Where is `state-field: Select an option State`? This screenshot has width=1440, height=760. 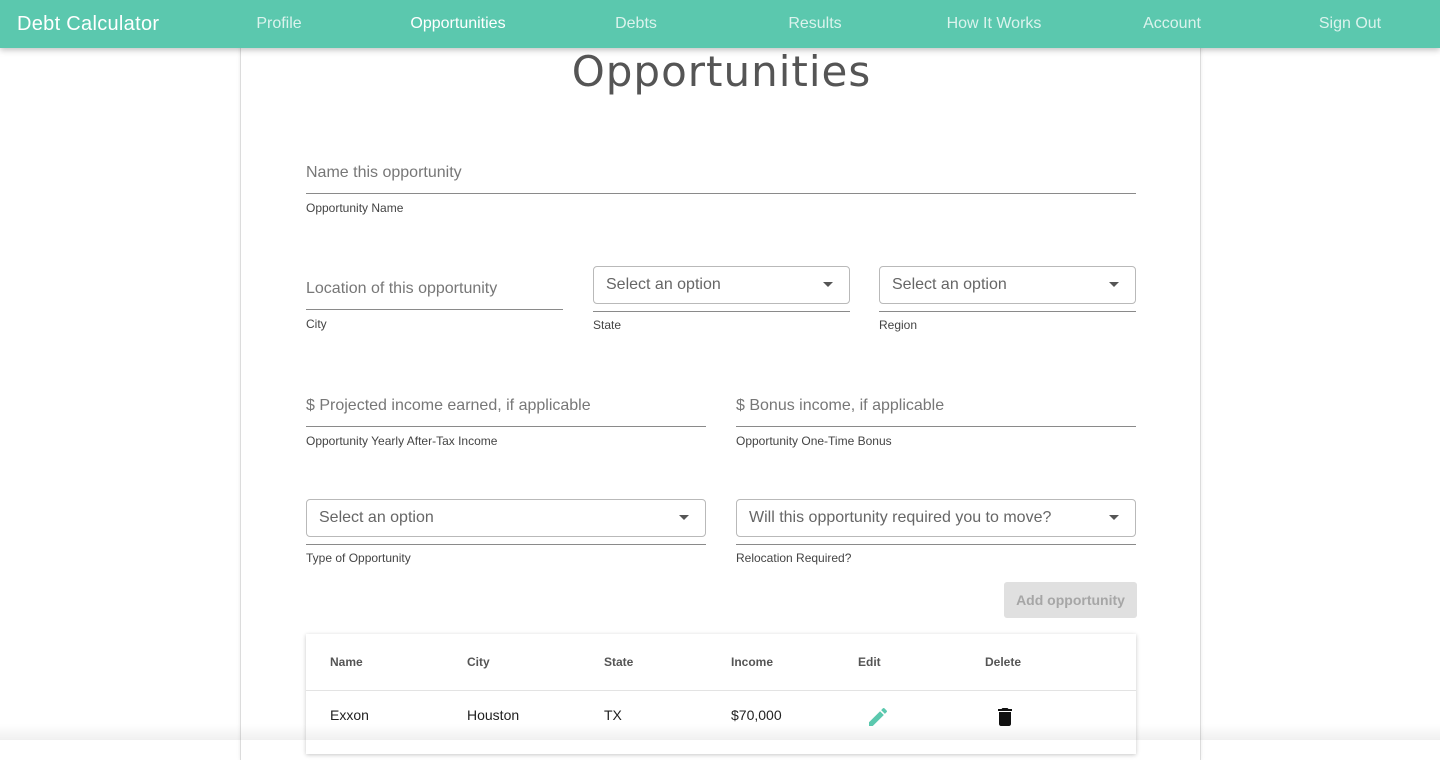 state-field: Select an option State is located at coordinates (721, 299).